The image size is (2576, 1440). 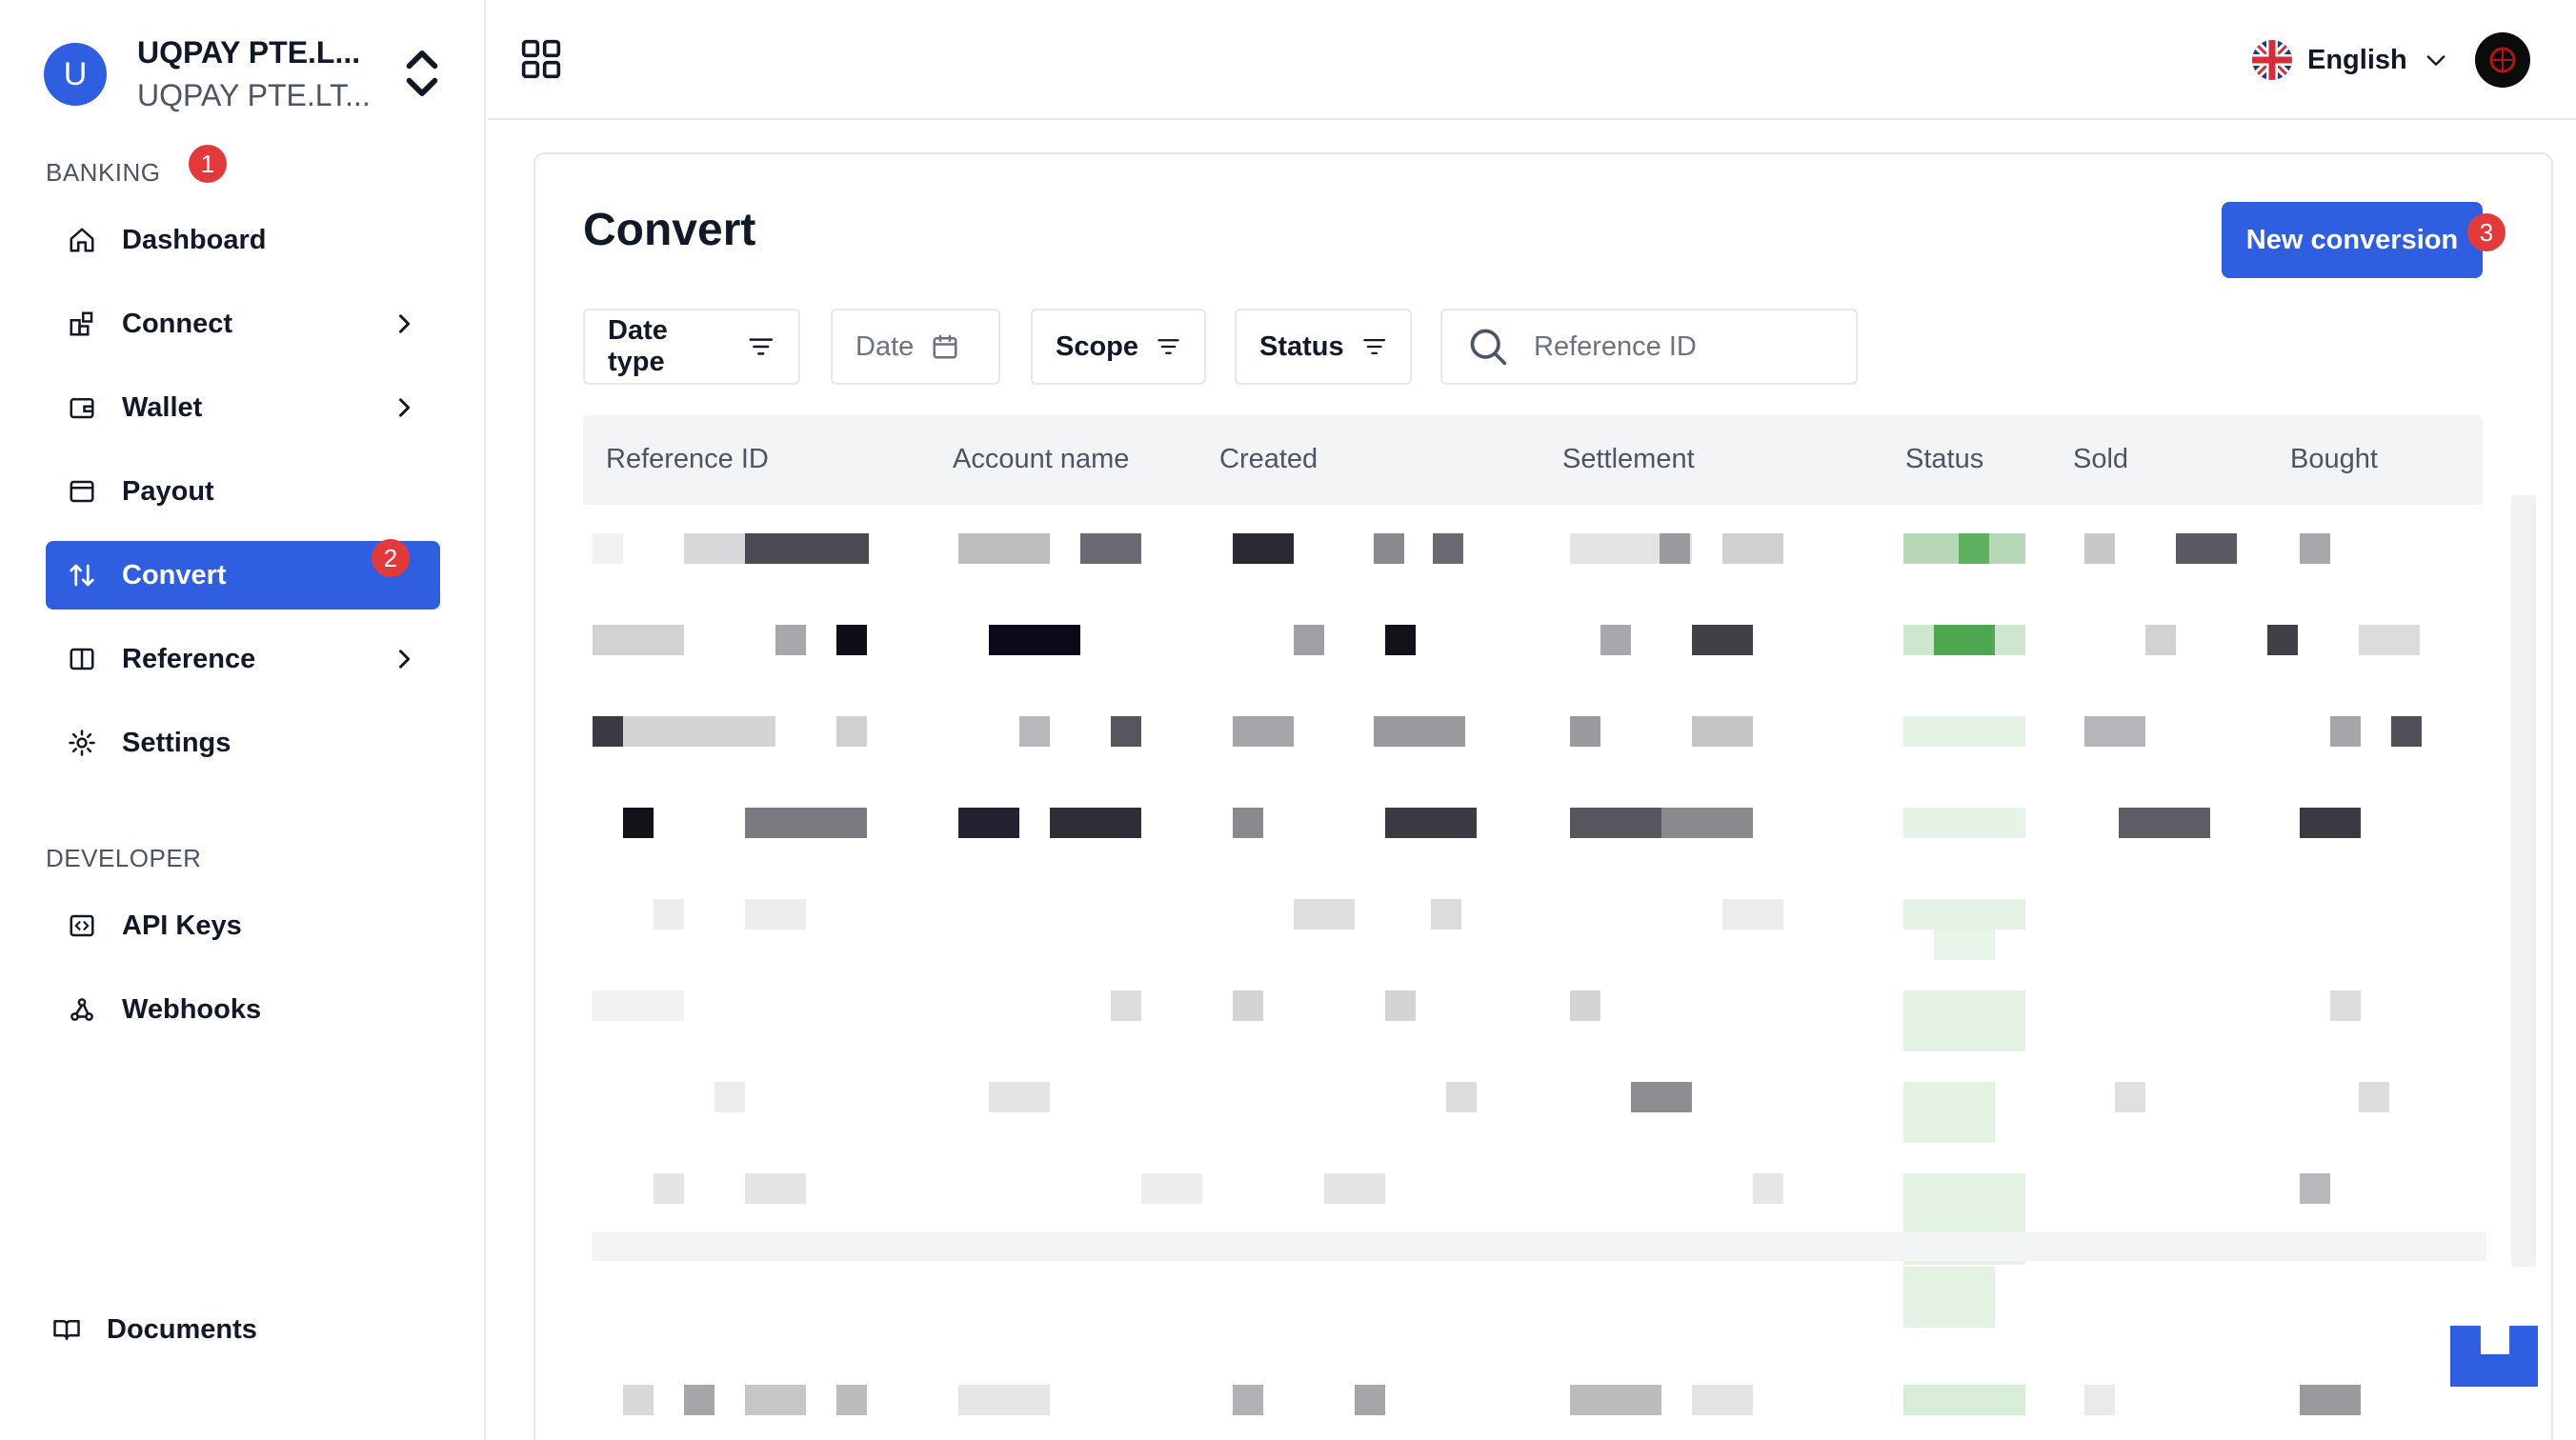 What do you see at coordinates (75, 74) in the screenshot?
I see `org-avatar: U` at bounding box center [75, 74].